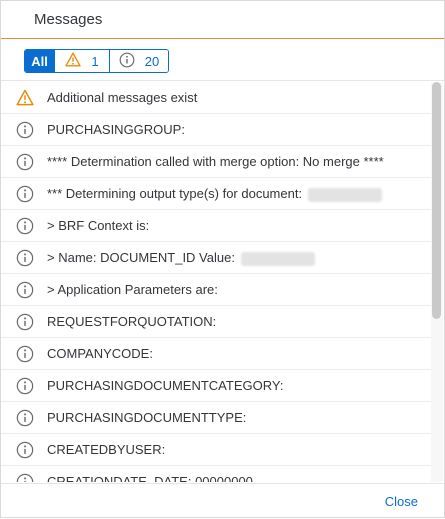 The width and height of the screenshot is (445, 519). Describe the element at coordinates (222, 20) in the screenshot. I see `dialog-header: Messages` at that location.